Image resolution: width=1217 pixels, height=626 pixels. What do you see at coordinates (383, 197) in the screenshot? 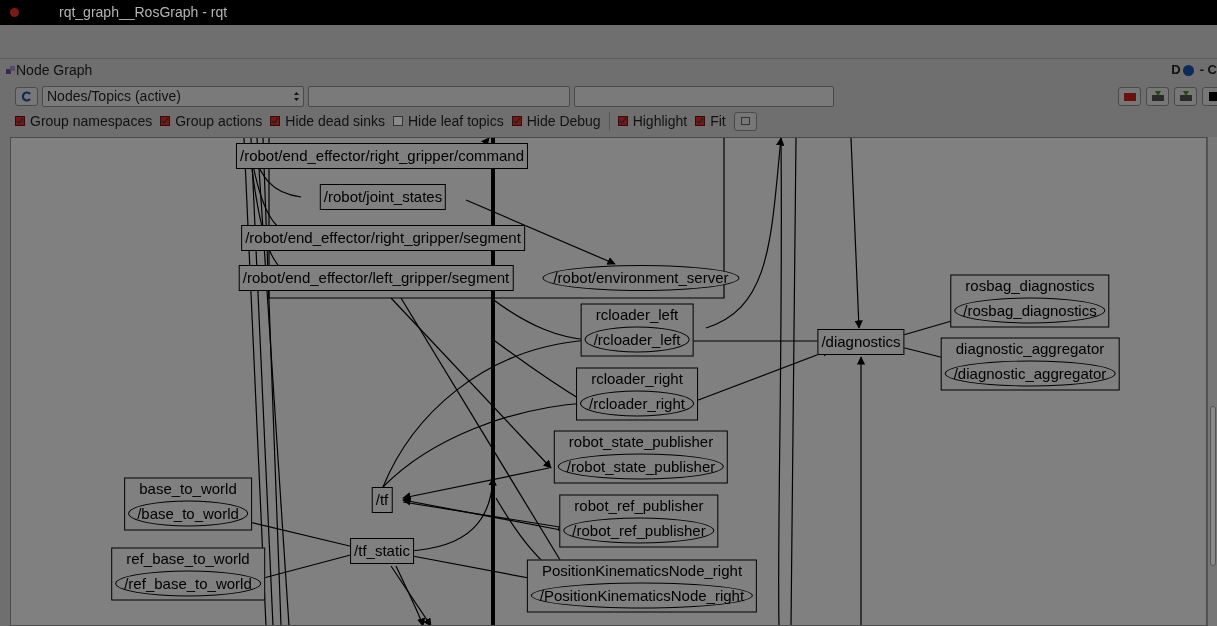
I see `topic-node: /robot/joint_states` at bounding box center [383, 197].